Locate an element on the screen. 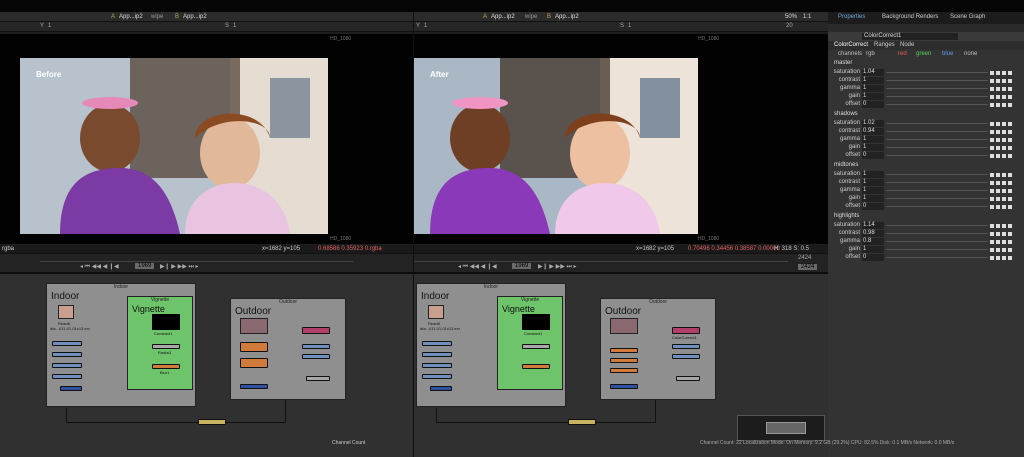 The height and width of the screenshot is (457, 1024). node-cc-b-right is located at coordinates (437, 365).